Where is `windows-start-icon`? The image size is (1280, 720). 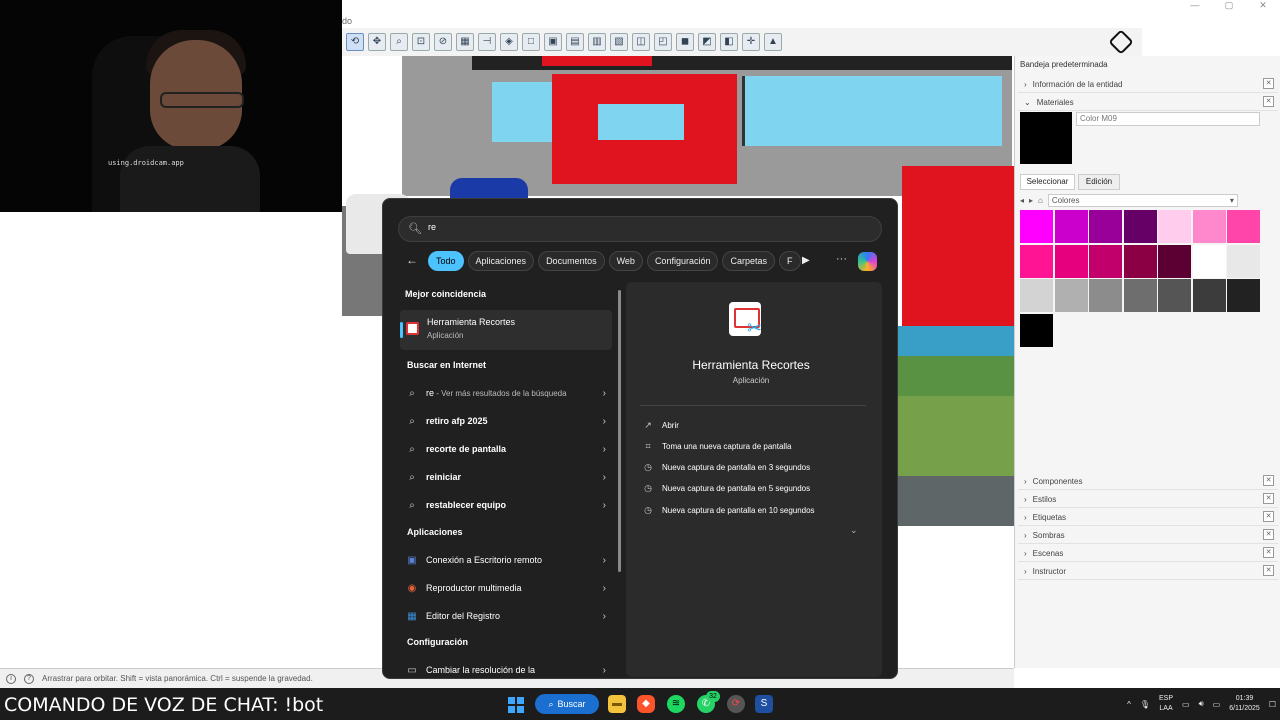 windows-start-icon is located at coordinates (516, 705).